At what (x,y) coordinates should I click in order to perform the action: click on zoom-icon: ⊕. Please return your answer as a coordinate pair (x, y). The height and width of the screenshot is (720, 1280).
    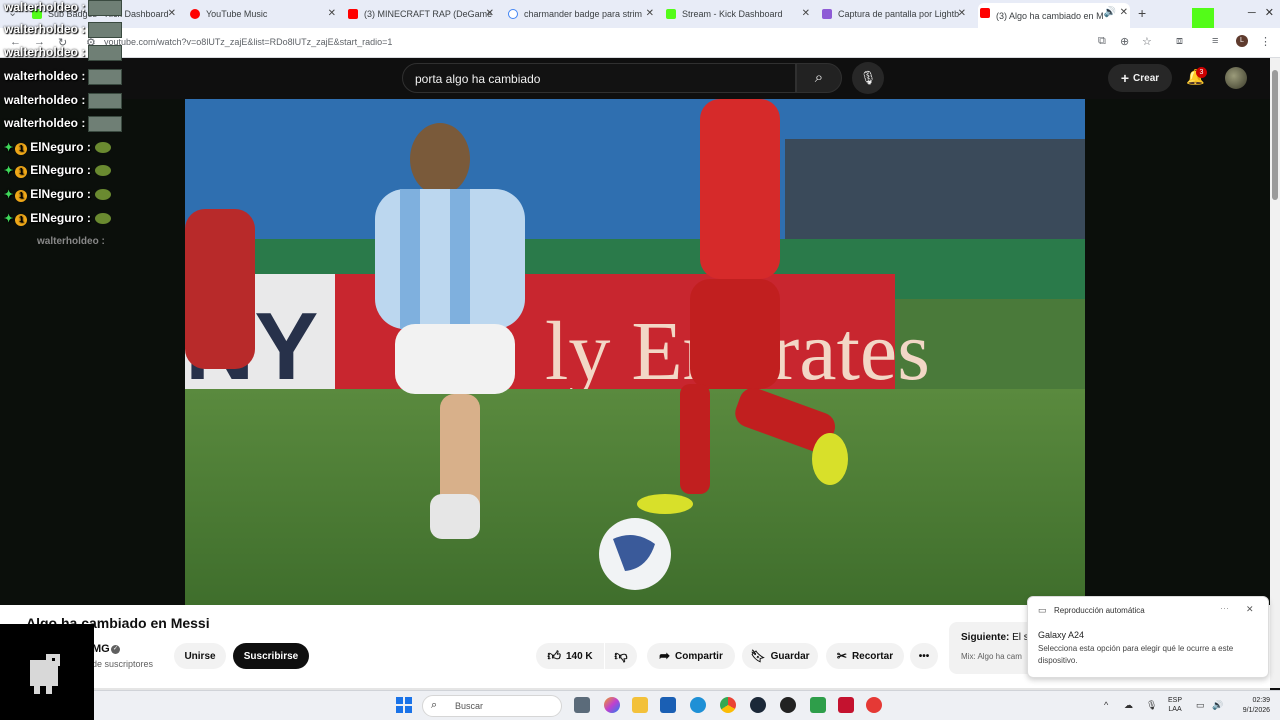
    Looking at the image, I should click on (1124, 41).